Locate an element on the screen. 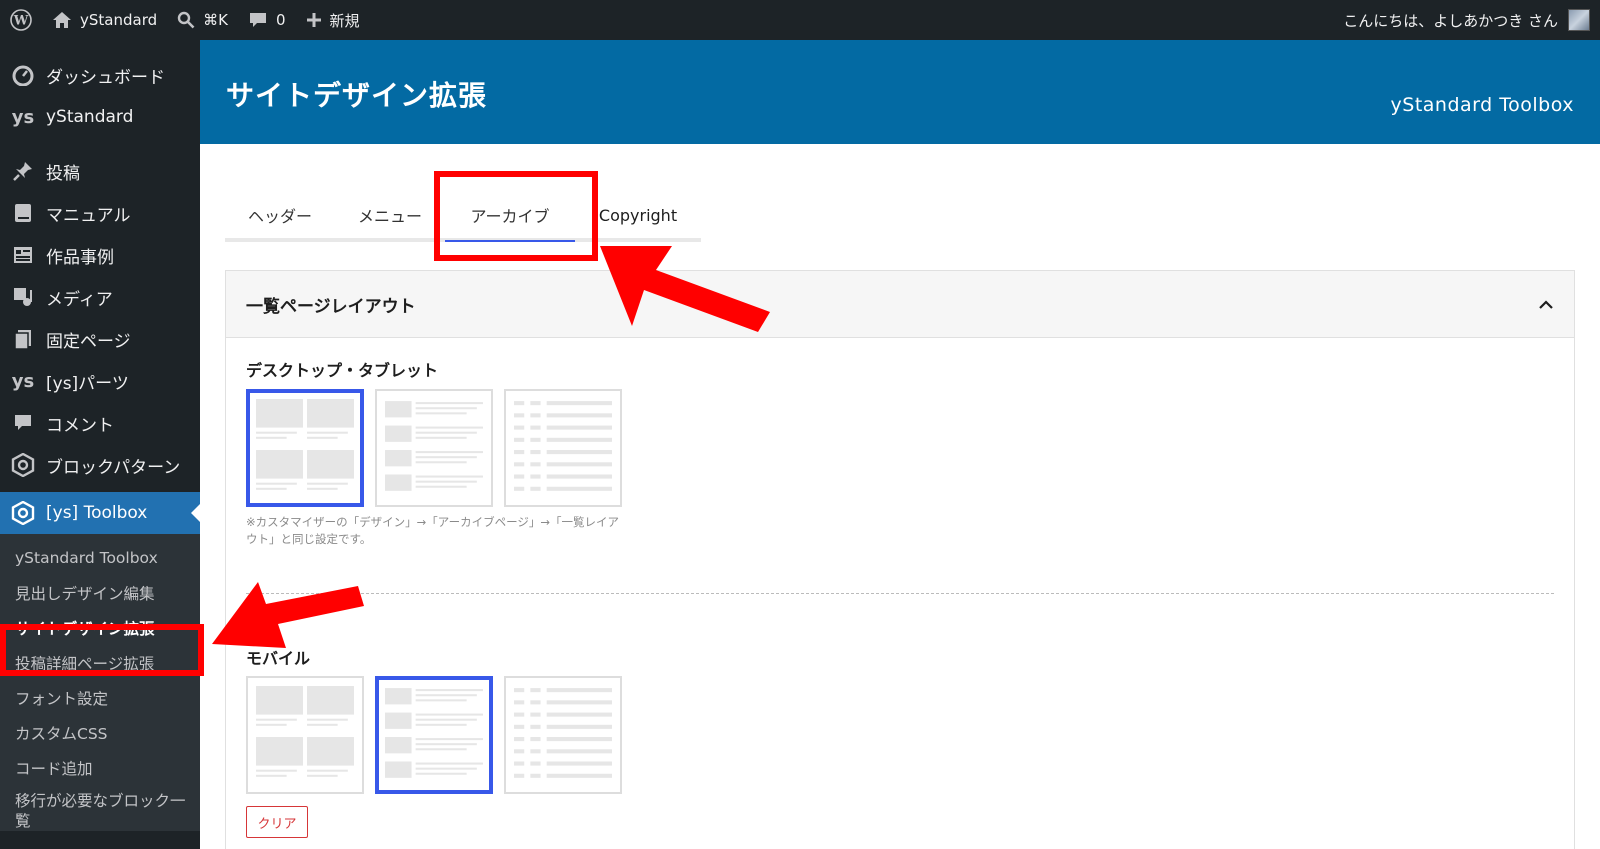 The image size is (1600, 849). sidebar-item-label: マニュアル is located at coordinates (88, 215).